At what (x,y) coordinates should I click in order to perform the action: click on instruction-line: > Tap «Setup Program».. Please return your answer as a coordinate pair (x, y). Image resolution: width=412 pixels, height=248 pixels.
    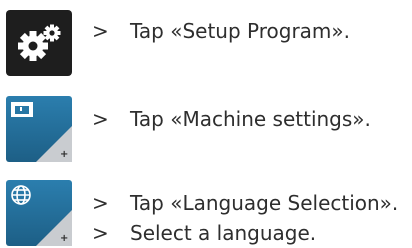
    Looking at the image, I should click on (221, 31).